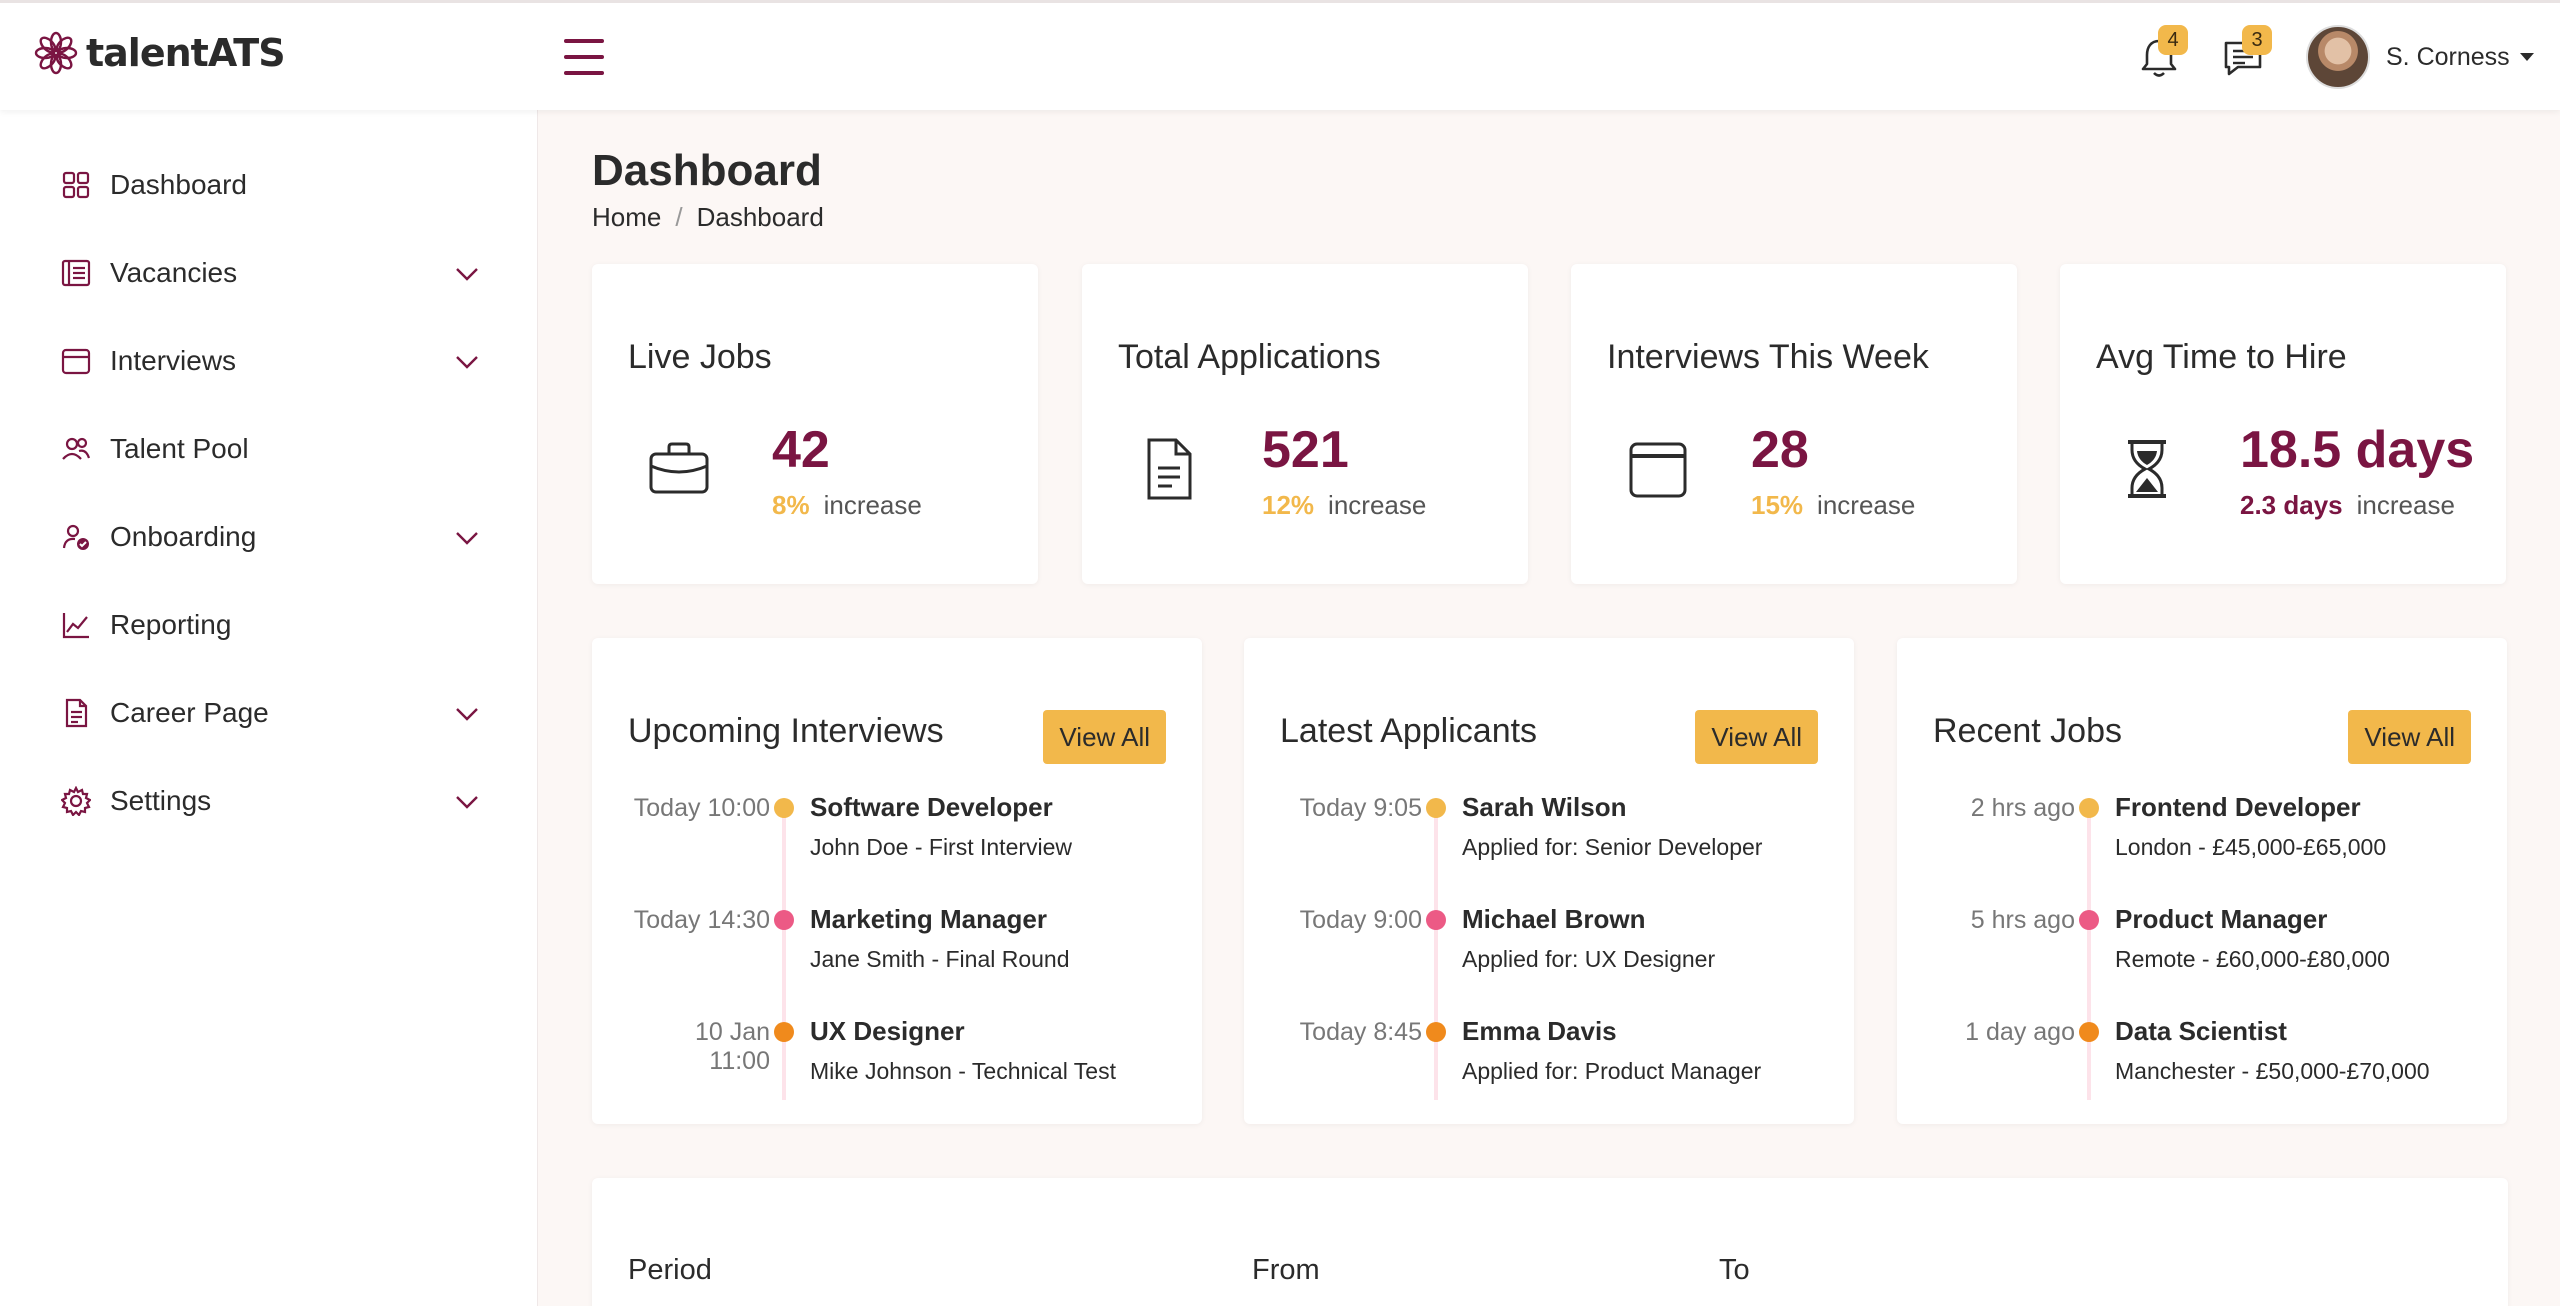 This screenshot has width=2560, height=1306. What do you see at coordinates (700, 357) in the screenshot?
I see `stat-title: Live Jobs` at bounding box center [700, 357].